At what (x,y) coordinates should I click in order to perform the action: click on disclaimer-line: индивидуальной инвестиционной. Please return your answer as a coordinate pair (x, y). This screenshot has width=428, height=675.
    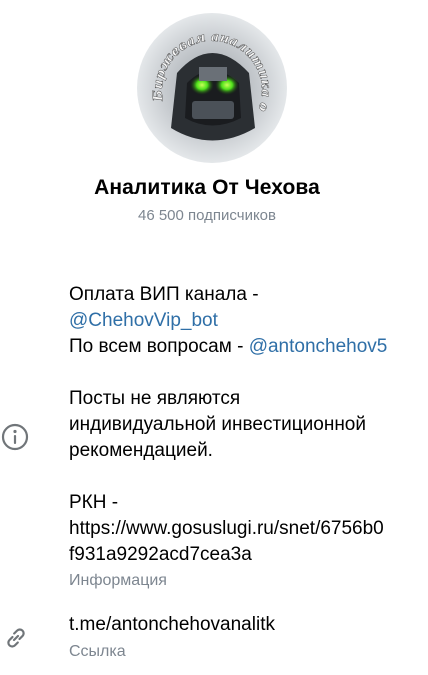
    Looking at the image, I should click on (217, 424).